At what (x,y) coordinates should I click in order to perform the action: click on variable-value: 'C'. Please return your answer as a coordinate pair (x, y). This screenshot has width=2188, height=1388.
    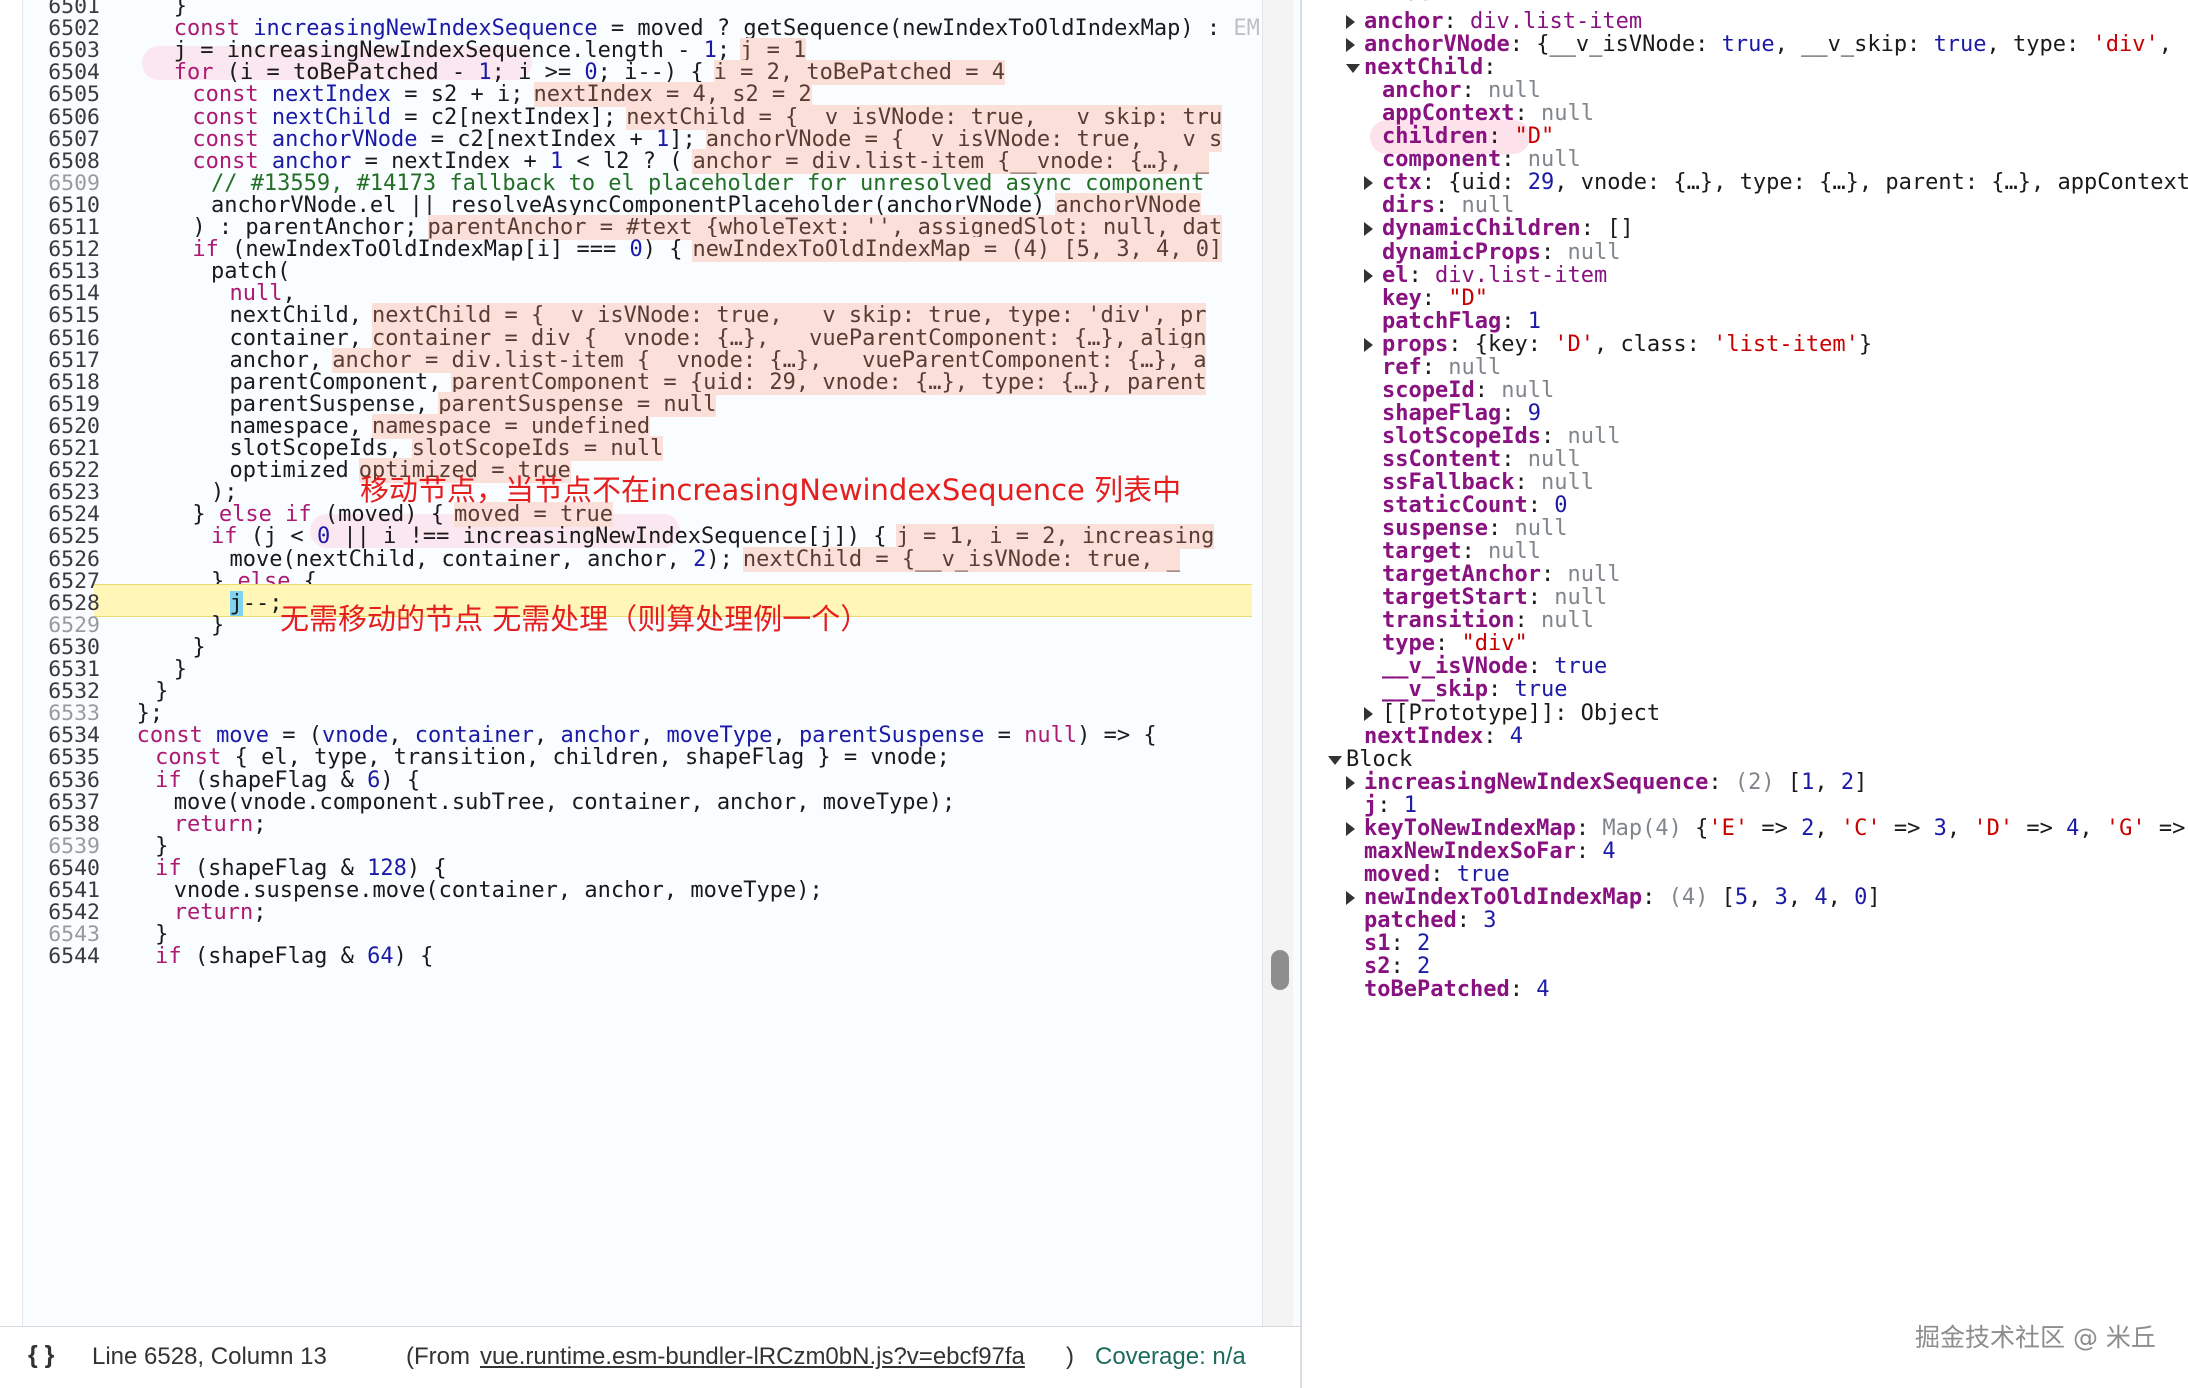
    Looking at the image, I should click on (1860, 828).